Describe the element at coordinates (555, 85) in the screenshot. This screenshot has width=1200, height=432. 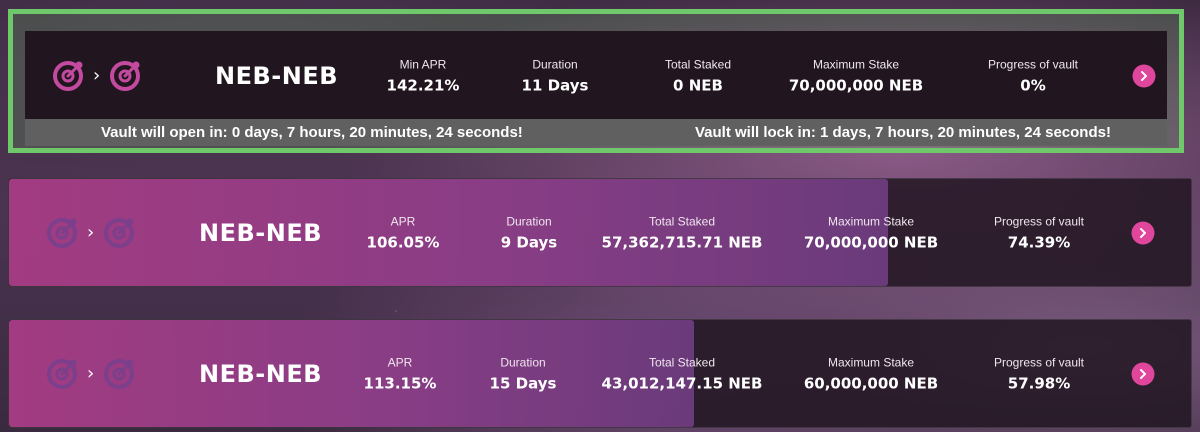
I see `duration-value: 11 Days` at that location.